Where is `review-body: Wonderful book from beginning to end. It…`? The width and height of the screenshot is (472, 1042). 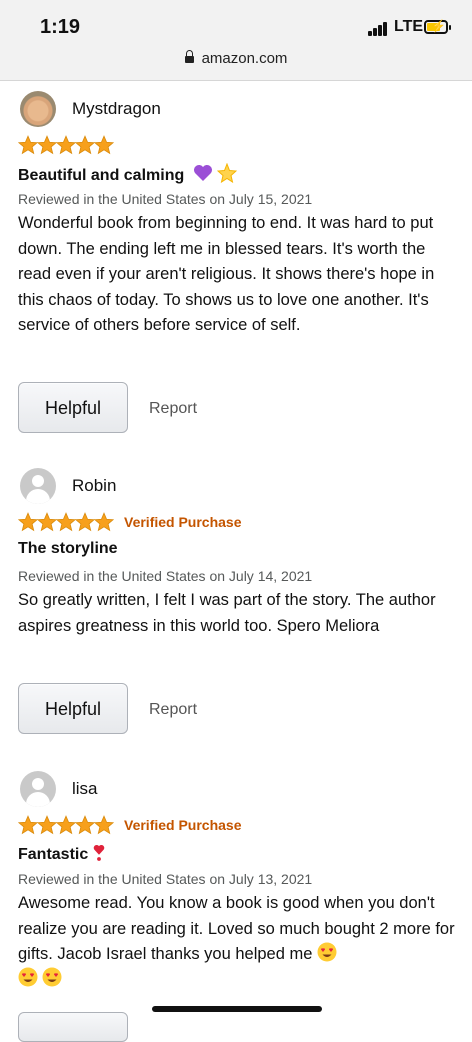
review-body: Wonderful book from beginning to end. It… is located at coordinates (226, 274).